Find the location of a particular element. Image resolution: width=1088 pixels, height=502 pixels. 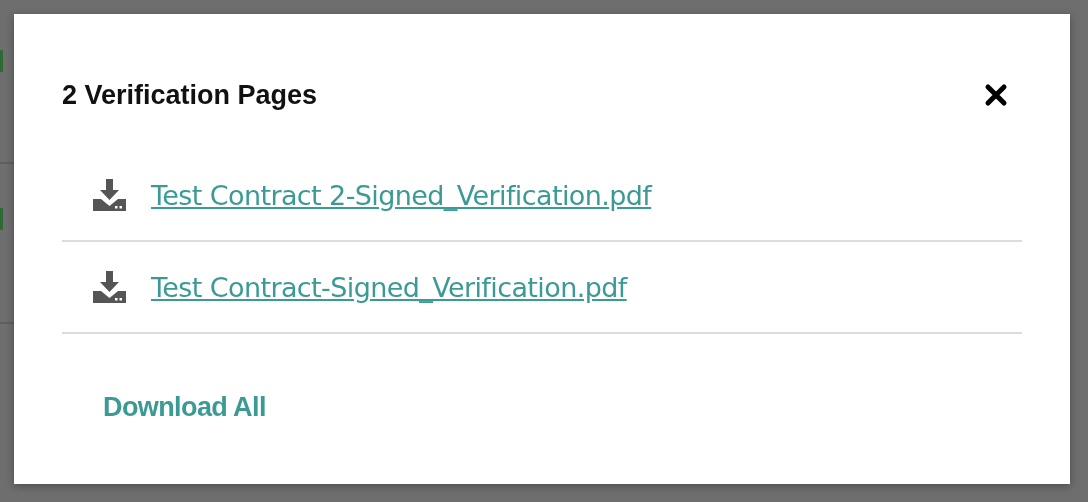

close-button is located at coordinates (996, 95).